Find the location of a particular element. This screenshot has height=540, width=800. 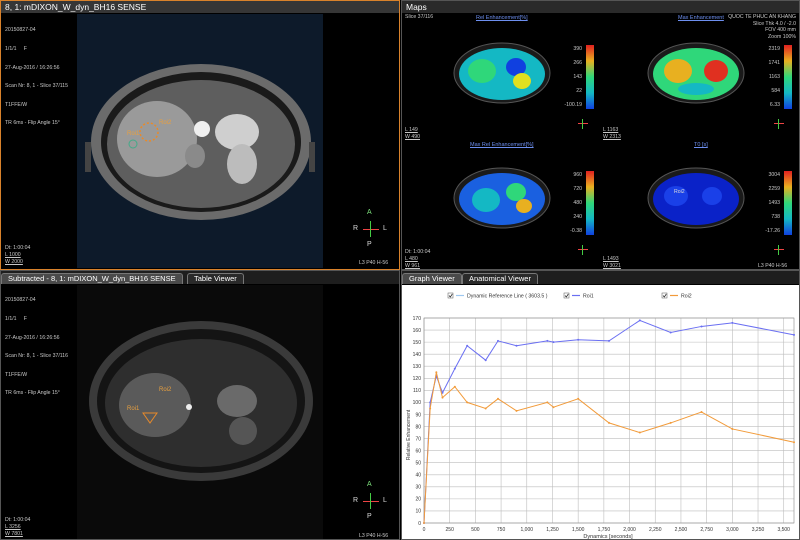

x-tick-label: 750 is located at coordinates (501, 530).